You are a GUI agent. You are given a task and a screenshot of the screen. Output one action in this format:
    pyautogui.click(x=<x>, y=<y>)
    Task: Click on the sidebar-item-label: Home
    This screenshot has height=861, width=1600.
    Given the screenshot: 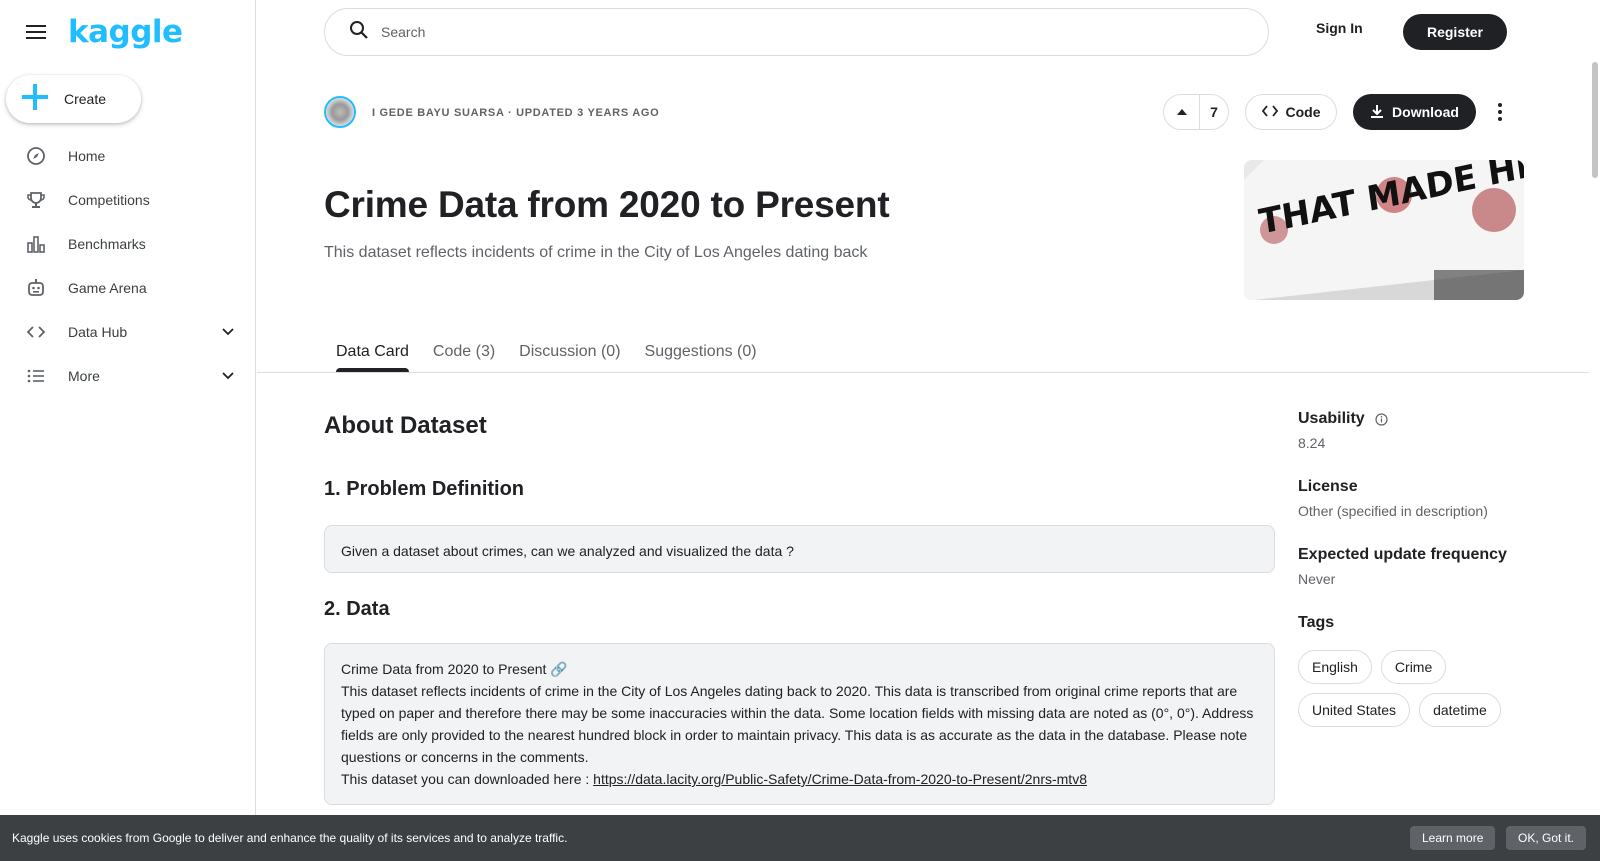 What is the action you would take?
    pyautogui.click(x=87, y=156)
    